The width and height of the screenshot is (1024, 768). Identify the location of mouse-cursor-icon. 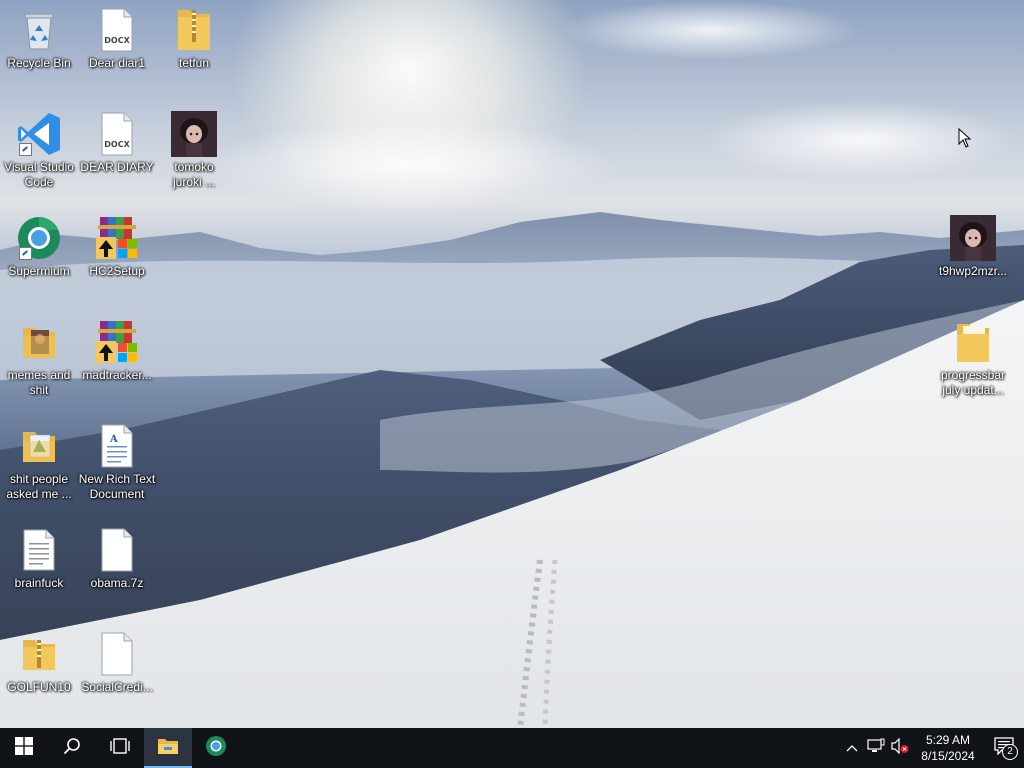
(965, 140).